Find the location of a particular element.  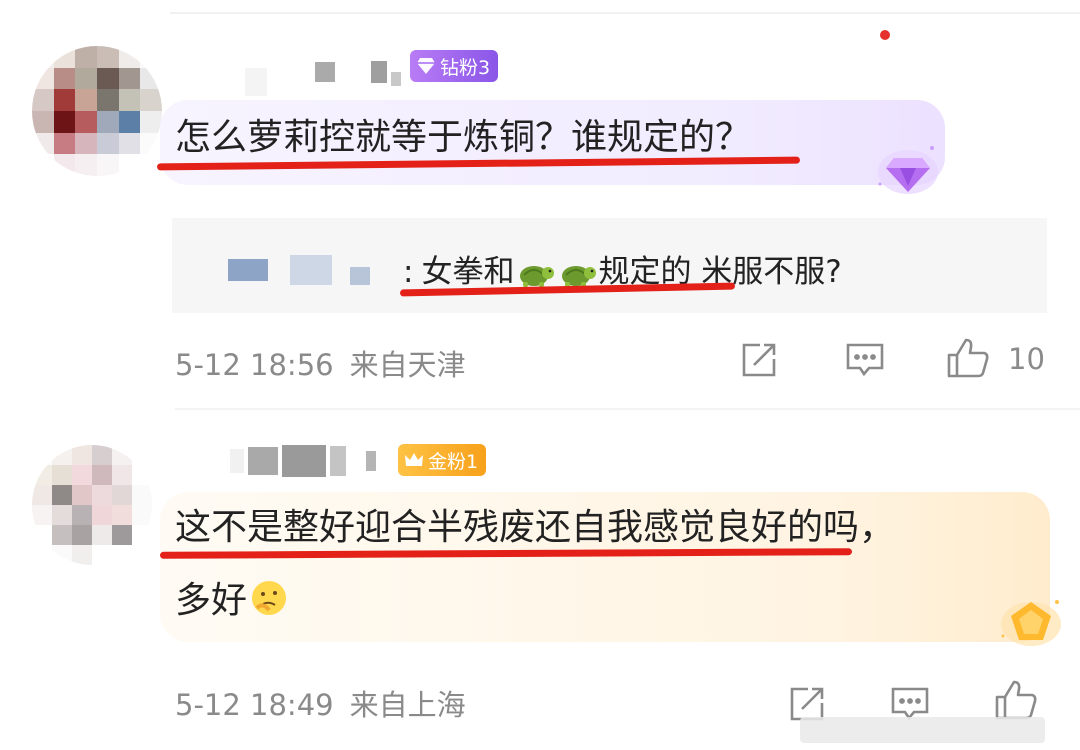

top-divider is located at coordinates (625, 13).